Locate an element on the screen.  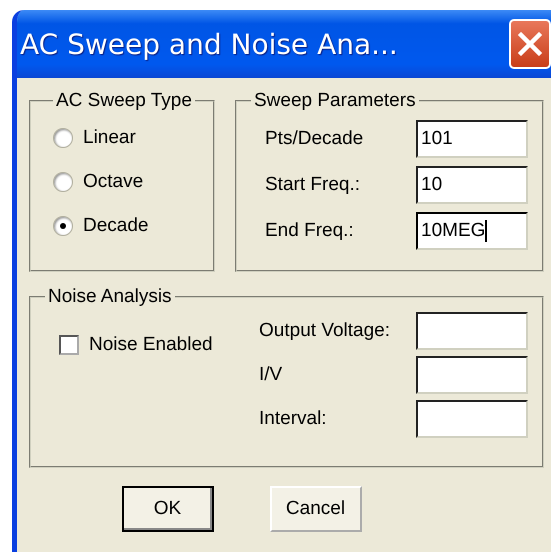
checkbox-label: Noise Enabled is located at coordinates (151, 345).